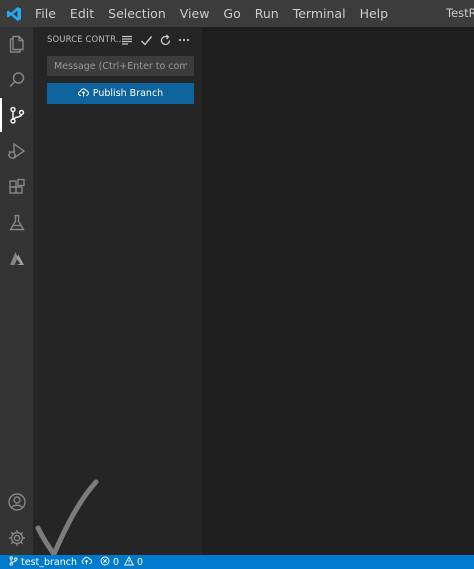  I want to click on view-as-tree-icon, so click(127, 40).